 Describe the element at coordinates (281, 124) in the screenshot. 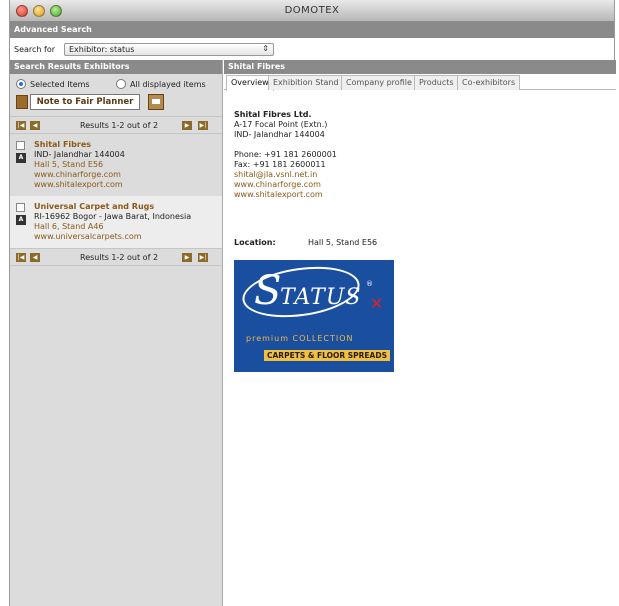

I see `company-address-1: A-17 Focal Point (Extn.)` at that location.